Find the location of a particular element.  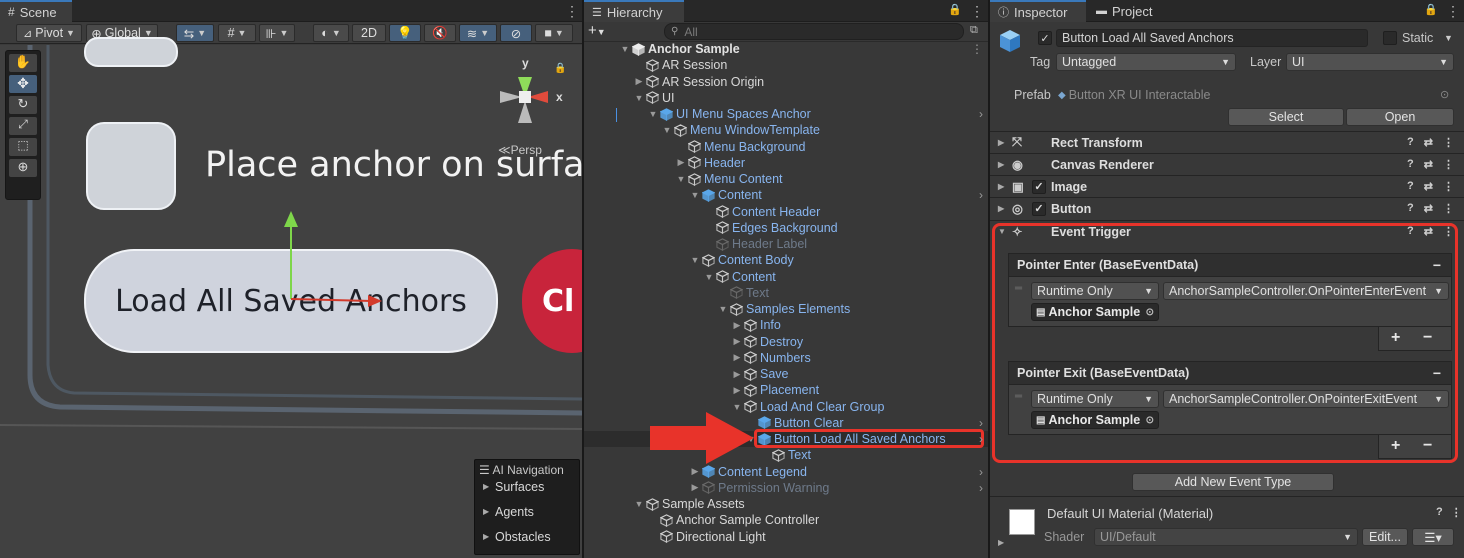

hierarchy-row: ▼ Load And Clear Group is located at coordinates (786, 407).